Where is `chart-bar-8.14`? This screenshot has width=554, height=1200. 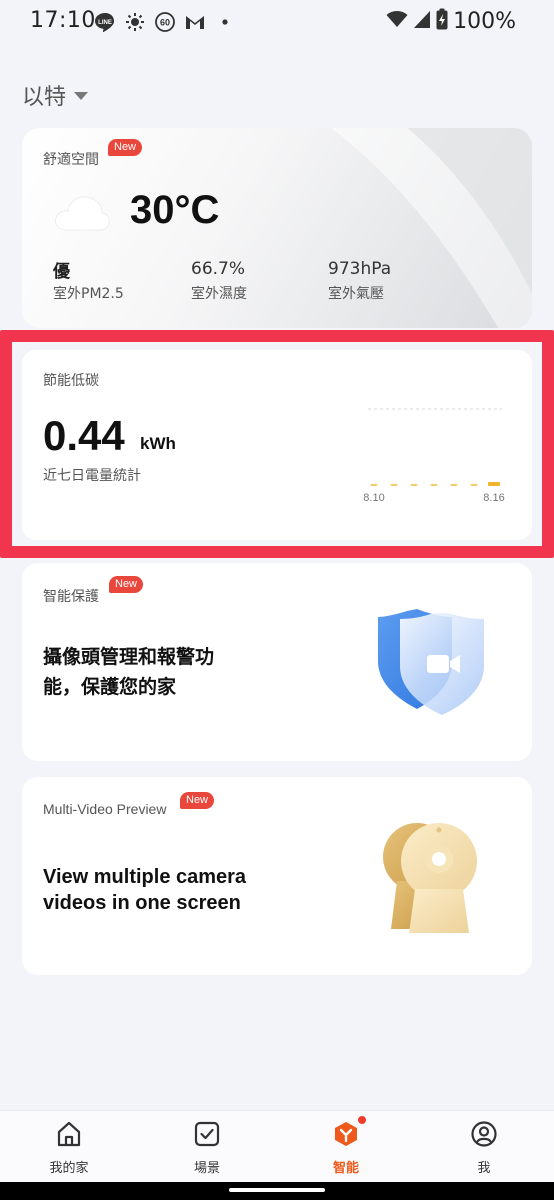
chart-bar-8.14 is located at coordinates (454, 485).